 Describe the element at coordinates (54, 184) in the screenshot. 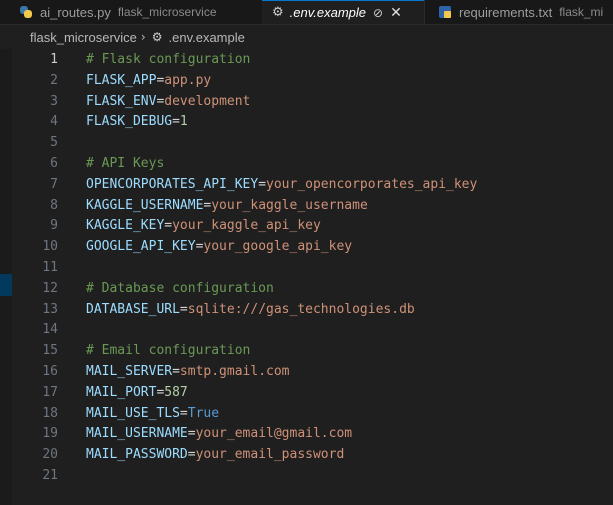

I see `line-number: 7` at that location.